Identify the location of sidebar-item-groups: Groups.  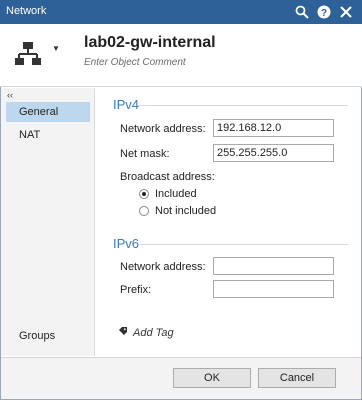
(48, 336).